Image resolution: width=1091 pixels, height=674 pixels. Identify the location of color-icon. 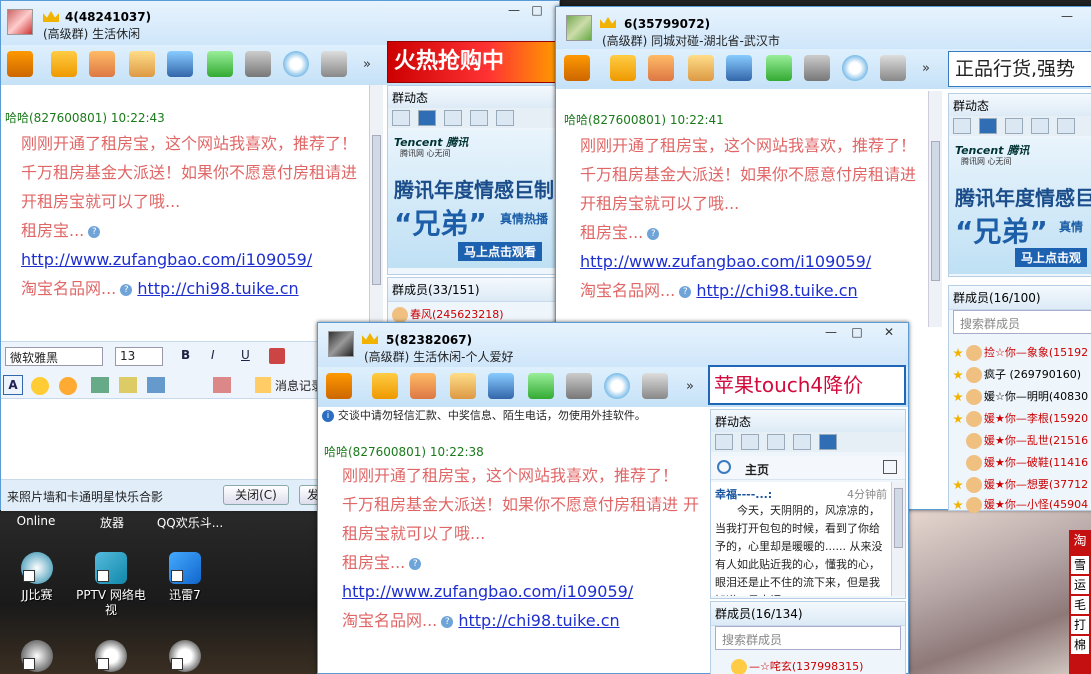
(277, 356).